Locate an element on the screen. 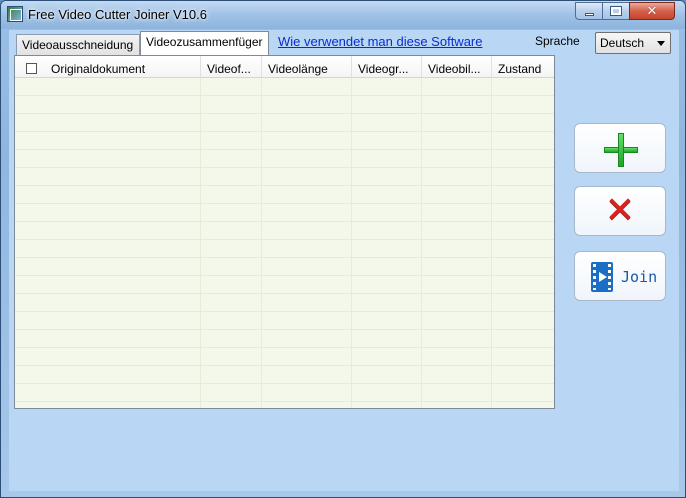  tab-video-joiner: Videozusammenfüger is located at coordinates (204, 43).